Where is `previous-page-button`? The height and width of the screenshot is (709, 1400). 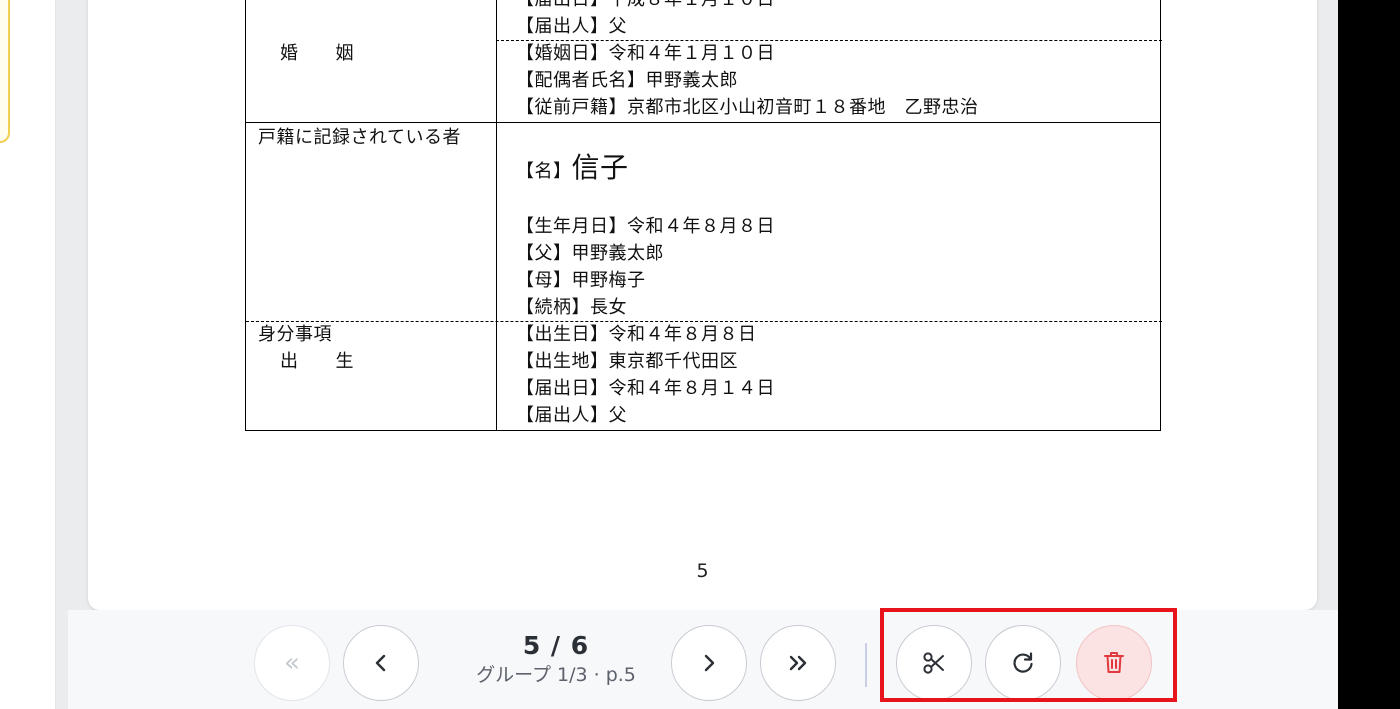
previous-page-button is located at coordinates (381, 663).